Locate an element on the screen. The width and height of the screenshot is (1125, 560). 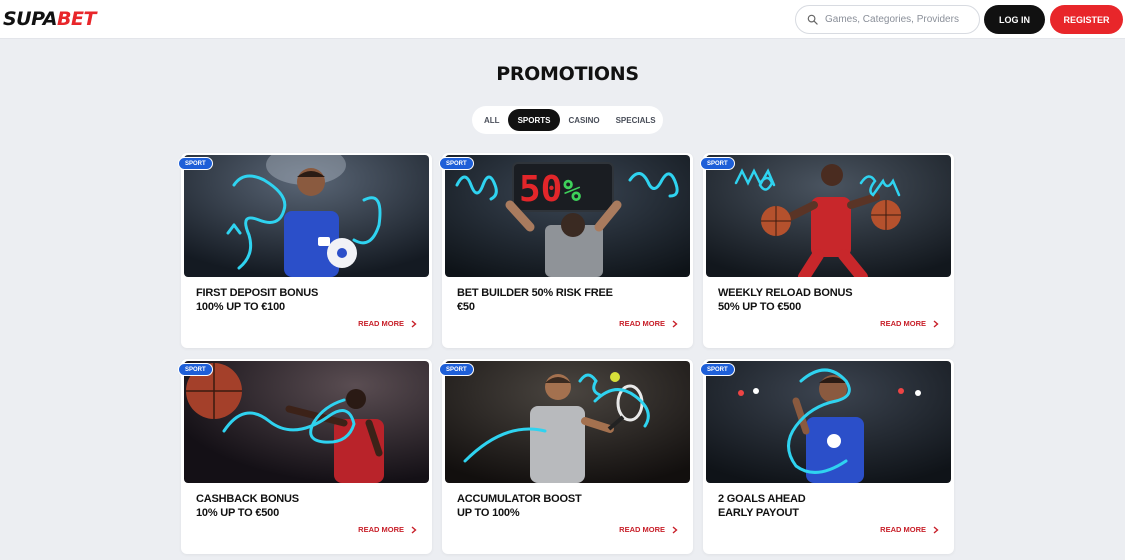
promo-title: 2 GOALS AHEAD EARLY PAYOUT is located at coordinates (830, 506).